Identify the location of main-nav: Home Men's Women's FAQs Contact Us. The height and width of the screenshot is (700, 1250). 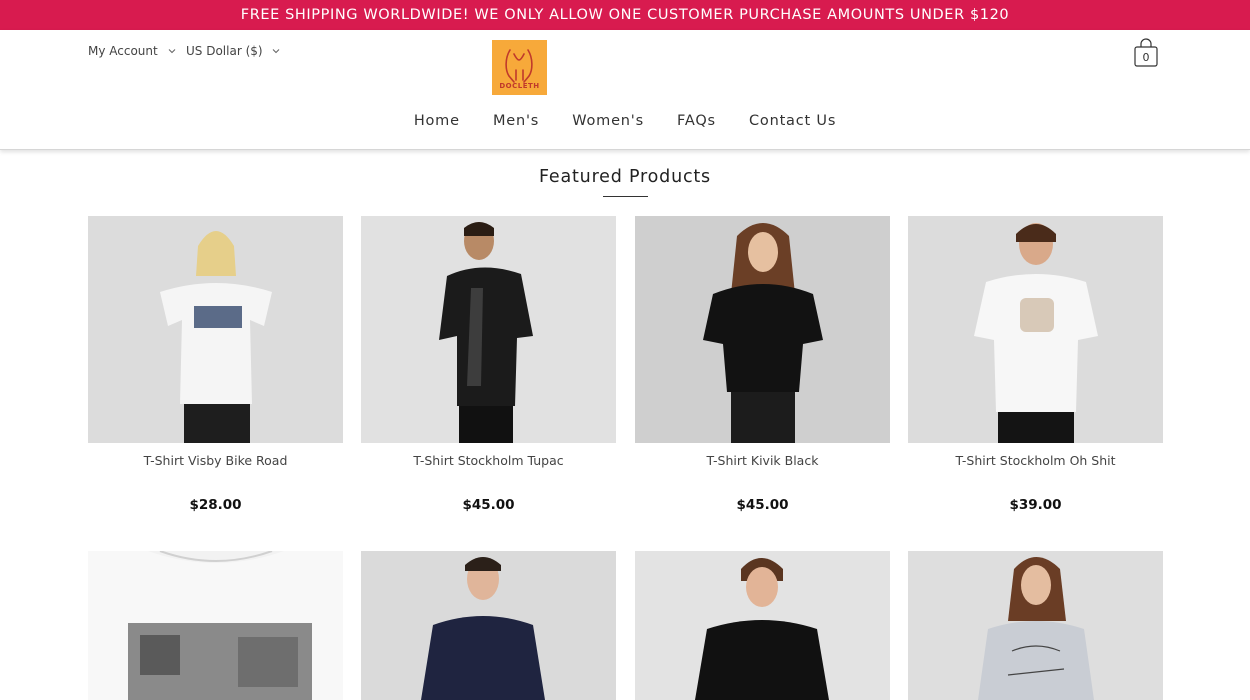
(625, 119).